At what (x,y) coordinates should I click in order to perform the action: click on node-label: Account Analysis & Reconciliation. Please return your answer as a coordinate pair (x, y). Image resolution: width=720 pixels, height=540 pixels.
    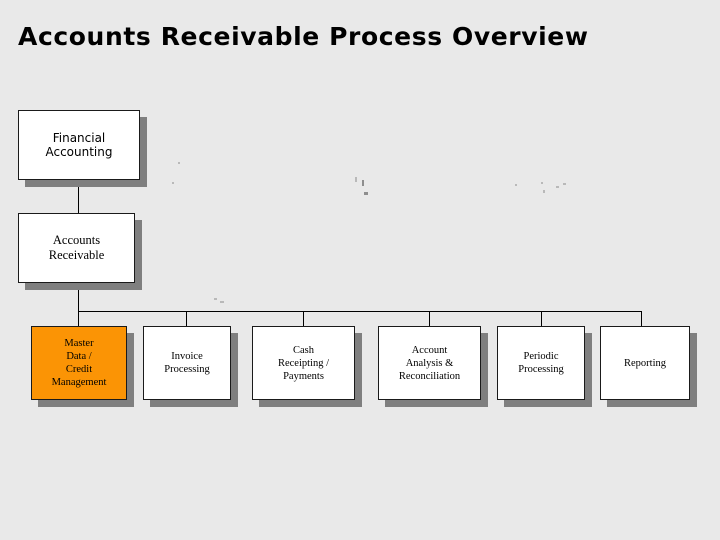
    Looking at the image, I should click on (429, 363).